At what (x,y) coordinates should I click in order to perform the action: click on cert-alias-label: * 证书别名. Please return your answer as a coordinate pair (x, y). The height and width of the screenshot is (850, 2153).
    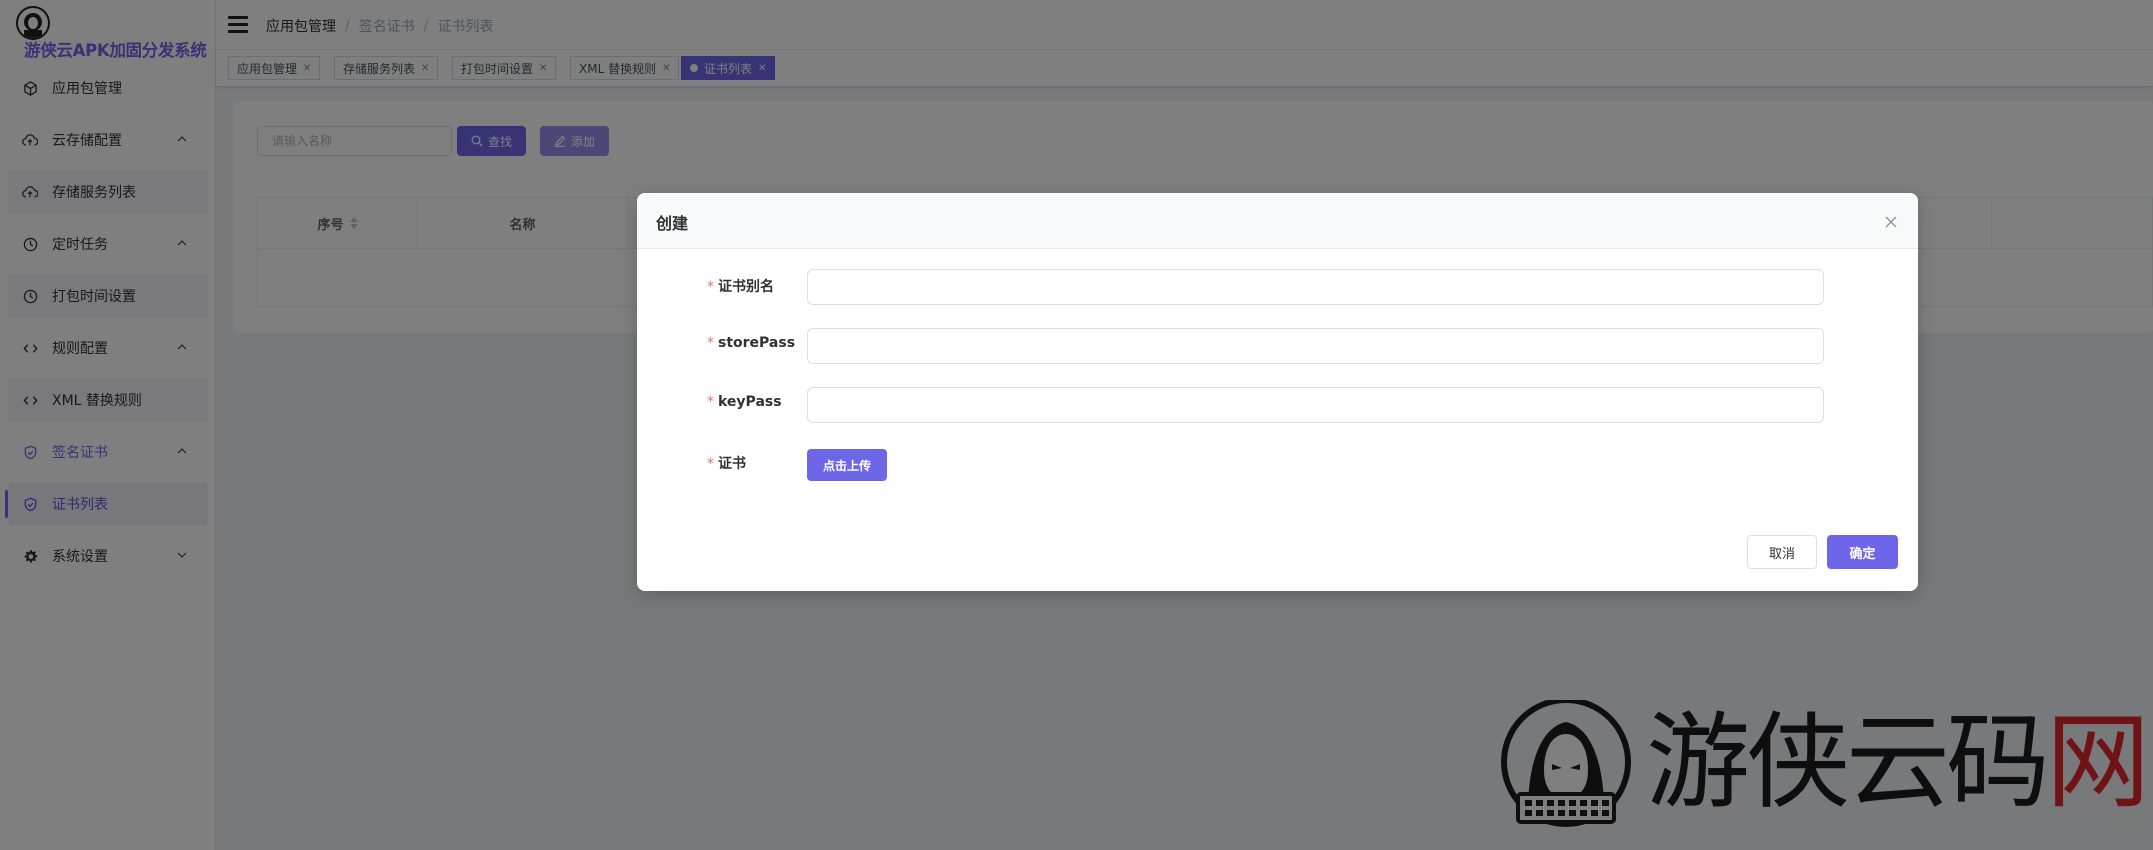
    Looking at the image, I should click on (740, 286).